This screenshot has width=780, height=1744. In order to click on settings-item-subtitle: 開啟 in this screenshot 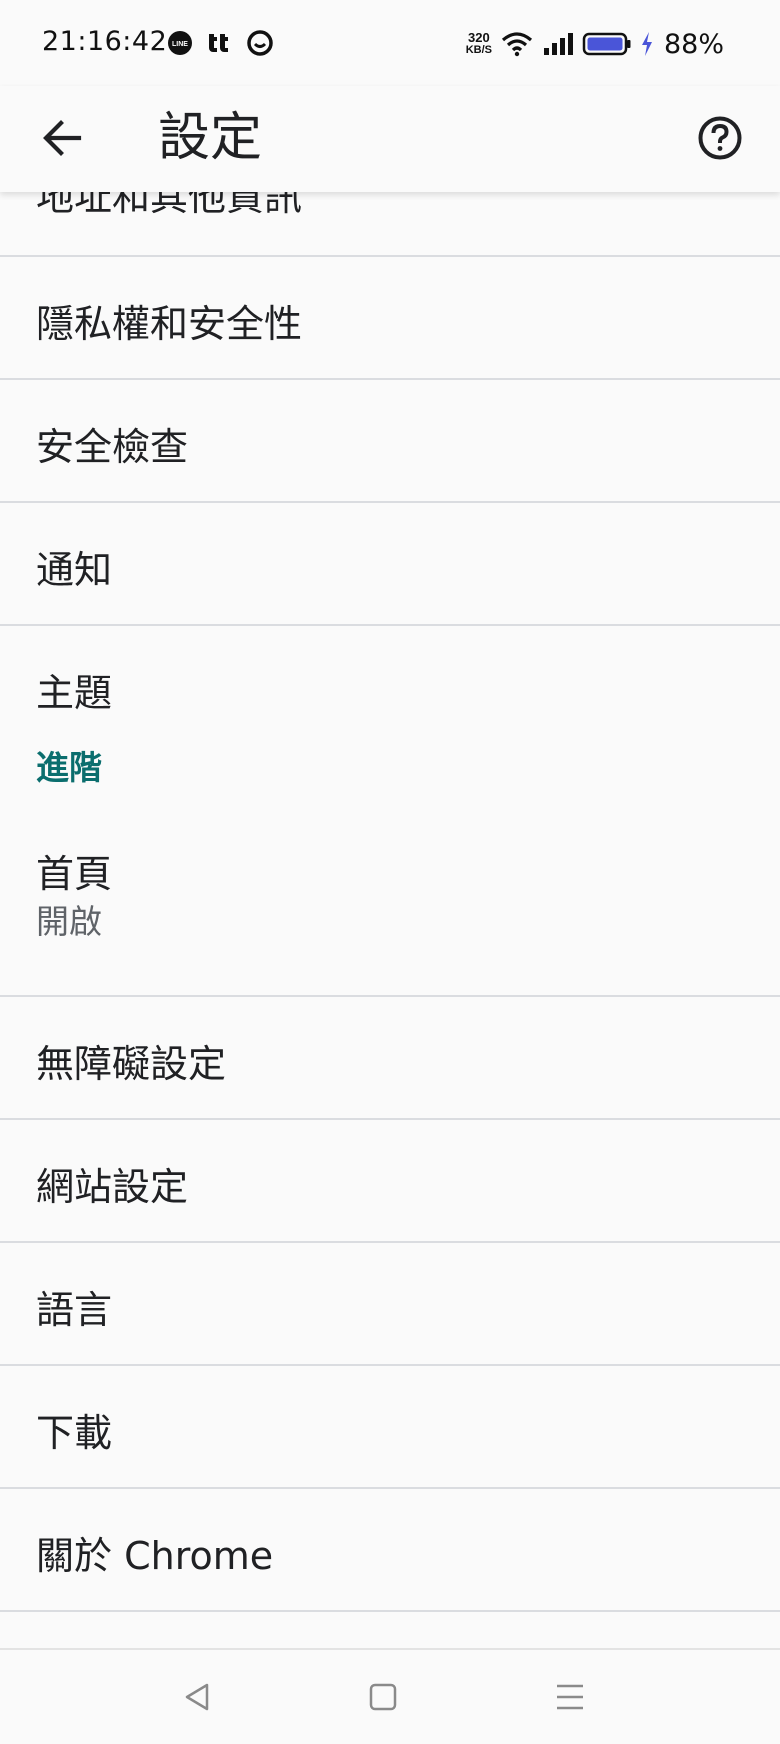, I will do `click(69, 921)`.